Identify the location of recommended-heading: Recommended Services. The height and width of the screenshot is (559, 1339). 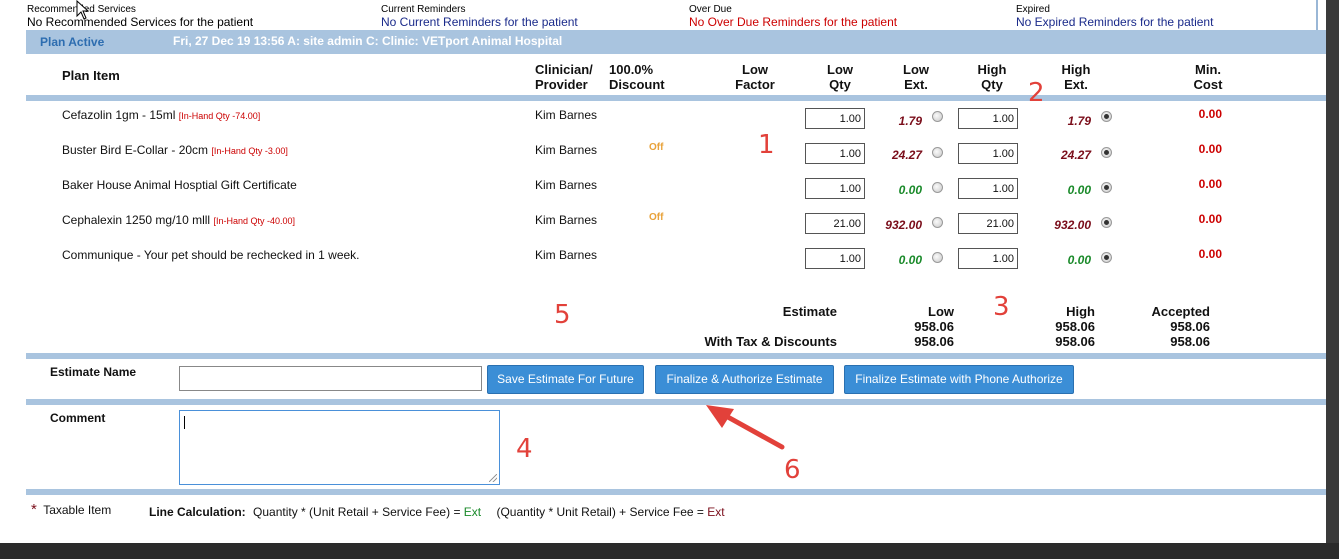
(81, 9).